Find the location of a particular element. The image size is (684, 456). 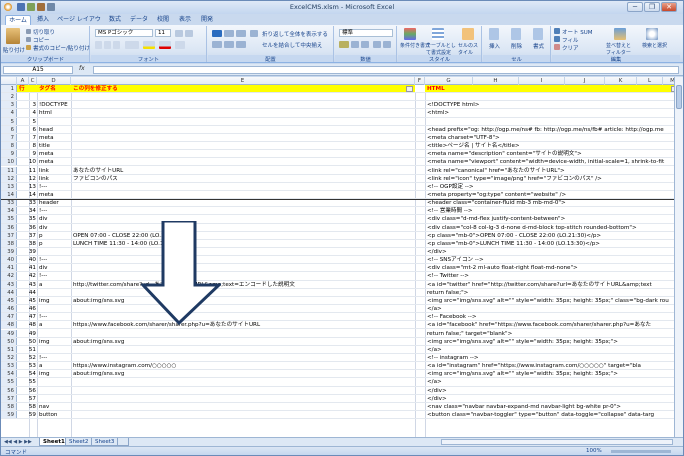

cell-tag-name: head is located at coordinates (55, 129).